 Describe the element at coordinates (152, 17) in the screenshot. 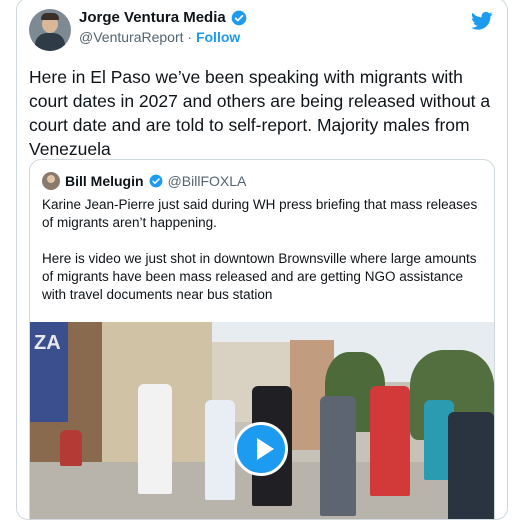

I see `author-name: Jorge Ventura Media` at that location.